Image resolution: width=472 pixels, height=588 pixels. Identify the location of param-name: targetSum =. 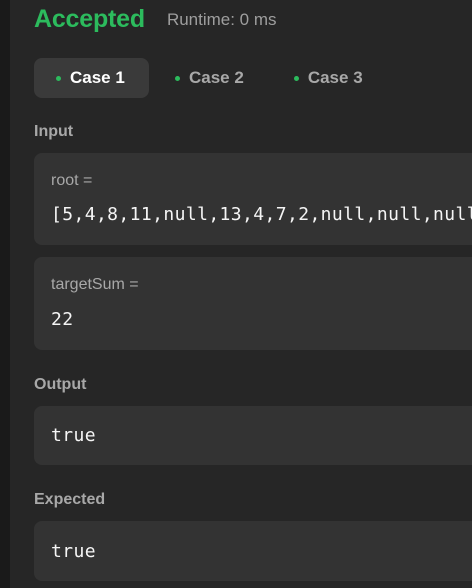
(95, 284).